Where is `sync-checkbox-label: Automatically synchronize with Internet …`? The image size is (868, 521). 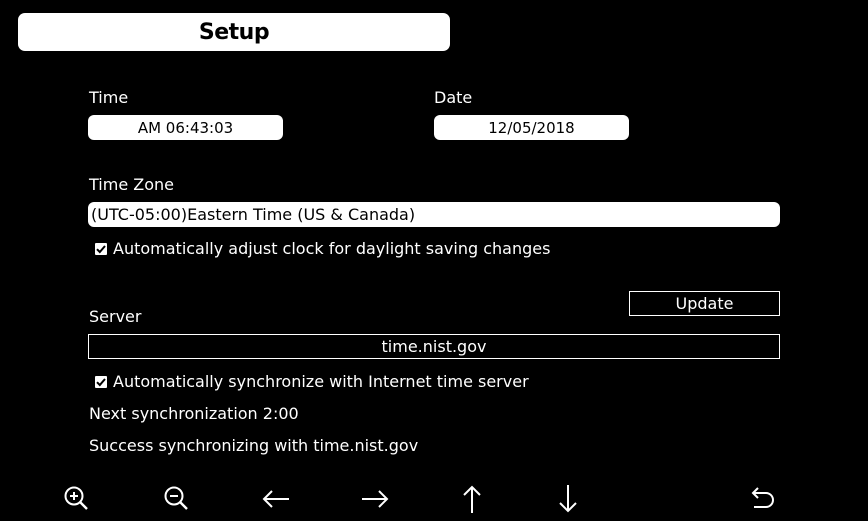 sync-checkbox-label: Automatically synchronize with Internet … is located at coordinates (321, 381).